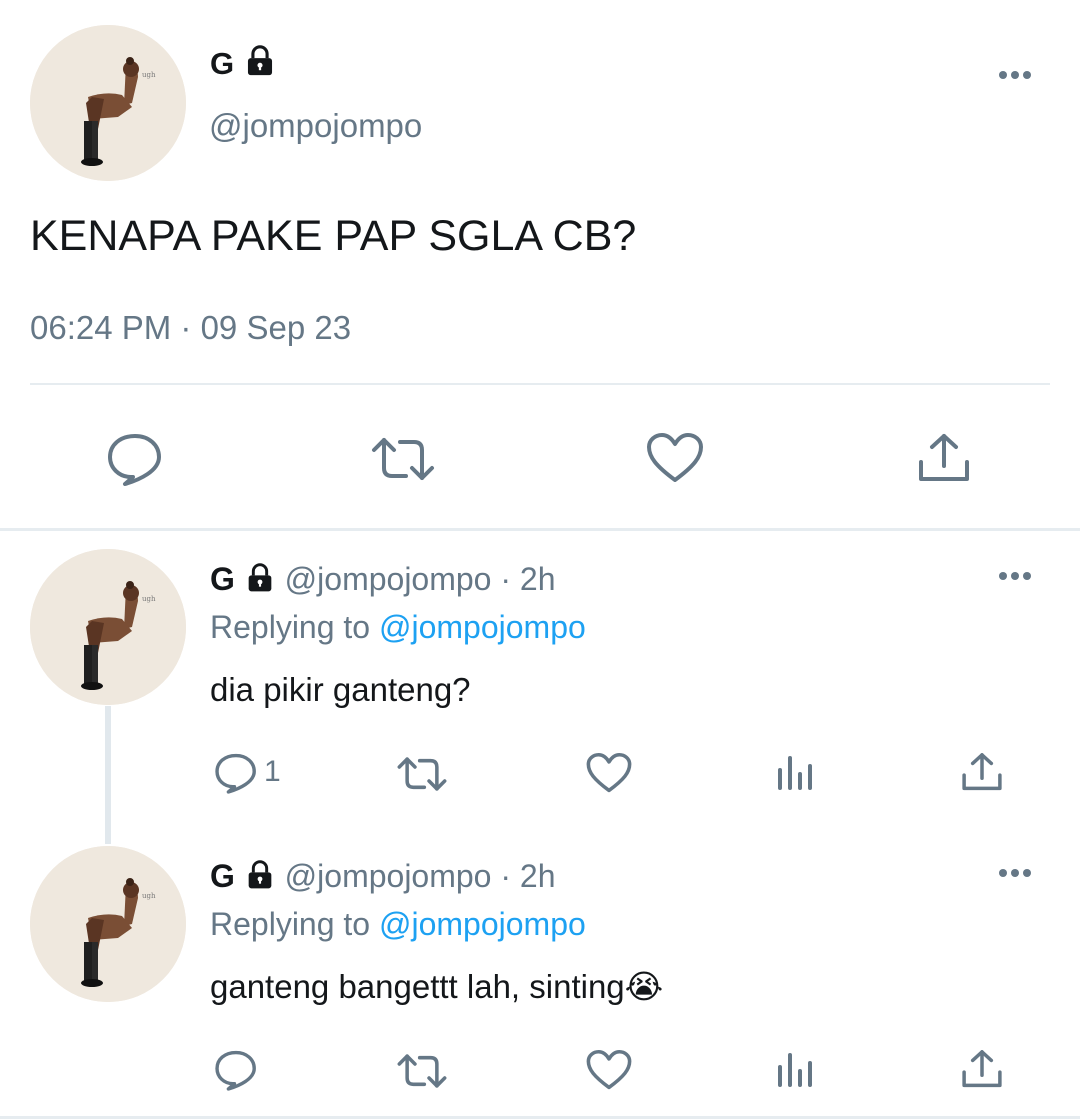 The height and width of the screenshot is (1119, 1080). What do you see at coordinates (540, 384) in the screenshot?
I see `divider` at bounding box center [540, 384].